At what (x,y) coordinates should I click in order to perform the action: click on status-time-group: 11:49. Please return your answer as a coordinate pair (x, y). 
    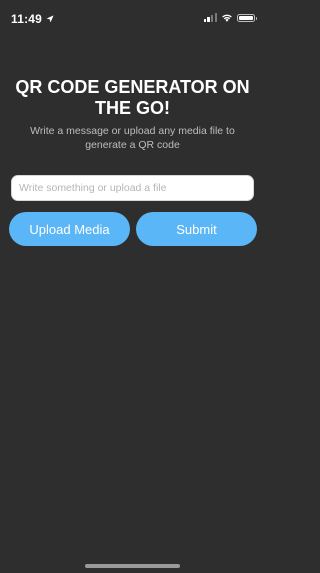
    Looking at the image, I should click on (32, 19).